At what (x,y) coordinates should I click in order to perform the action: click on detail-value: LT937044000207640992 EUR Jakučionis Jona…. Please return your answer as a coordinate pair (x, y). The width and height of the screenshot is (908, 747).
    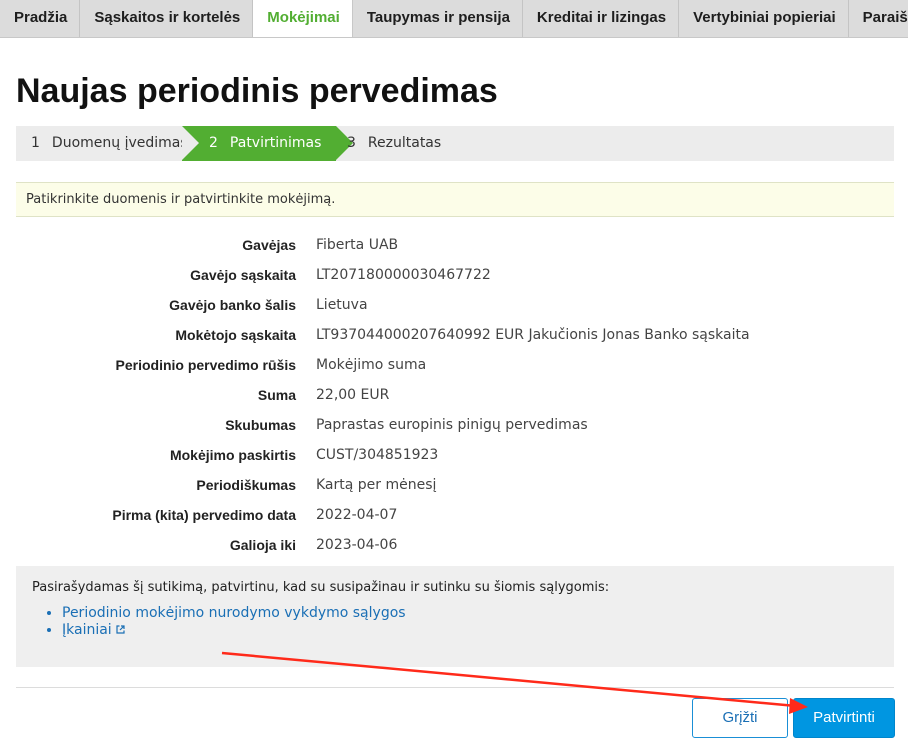
    Looking at the image, I should click on (533, 335).